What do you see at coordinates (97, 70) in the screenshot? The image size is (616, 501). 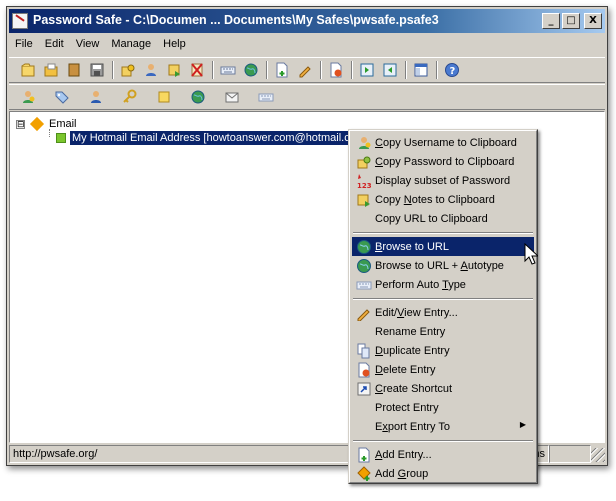 I see `save-icon` at bounding box center [97, 70].